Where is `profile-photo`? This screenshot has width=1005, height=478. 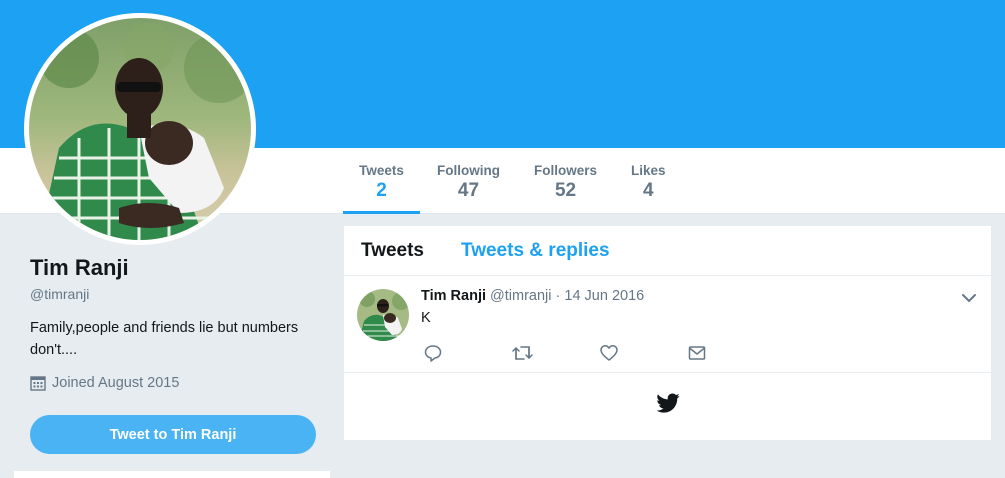 profile-photo is located at coordinates (140, 129).